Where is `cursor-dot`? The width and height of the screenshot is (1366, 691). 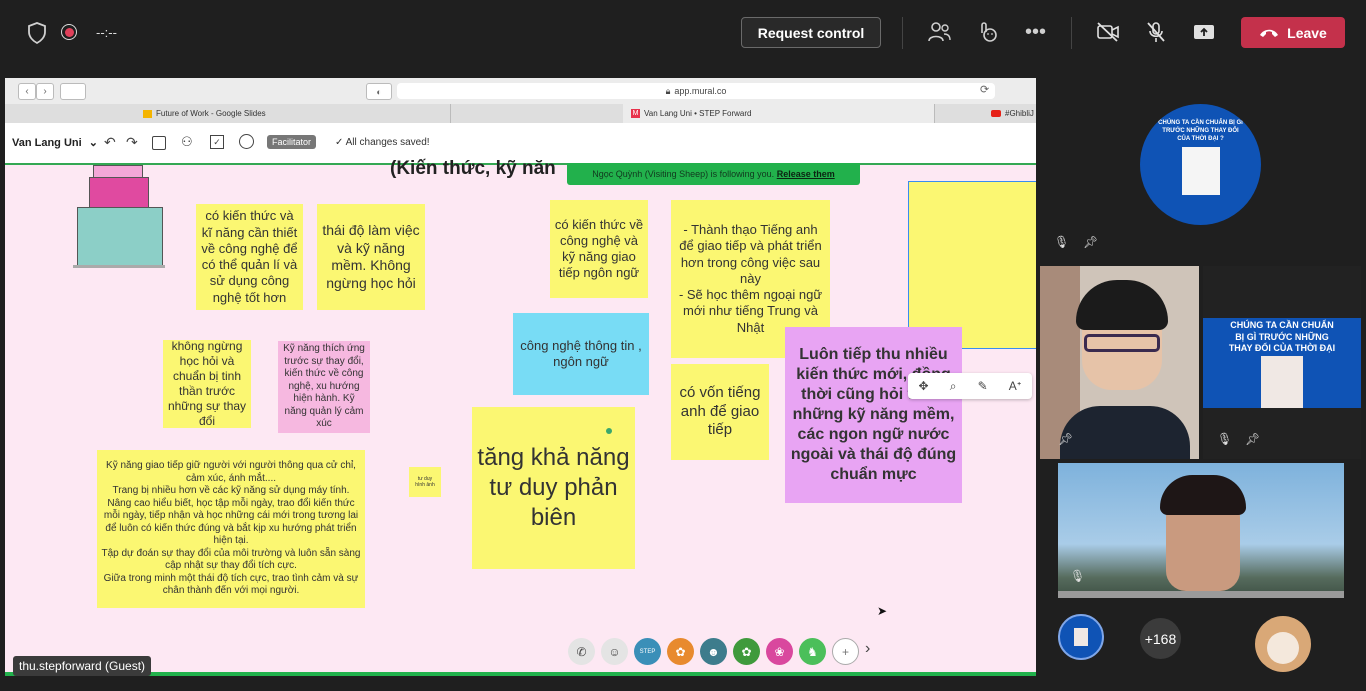
cursor-dot is located at coordinates (609, 431).